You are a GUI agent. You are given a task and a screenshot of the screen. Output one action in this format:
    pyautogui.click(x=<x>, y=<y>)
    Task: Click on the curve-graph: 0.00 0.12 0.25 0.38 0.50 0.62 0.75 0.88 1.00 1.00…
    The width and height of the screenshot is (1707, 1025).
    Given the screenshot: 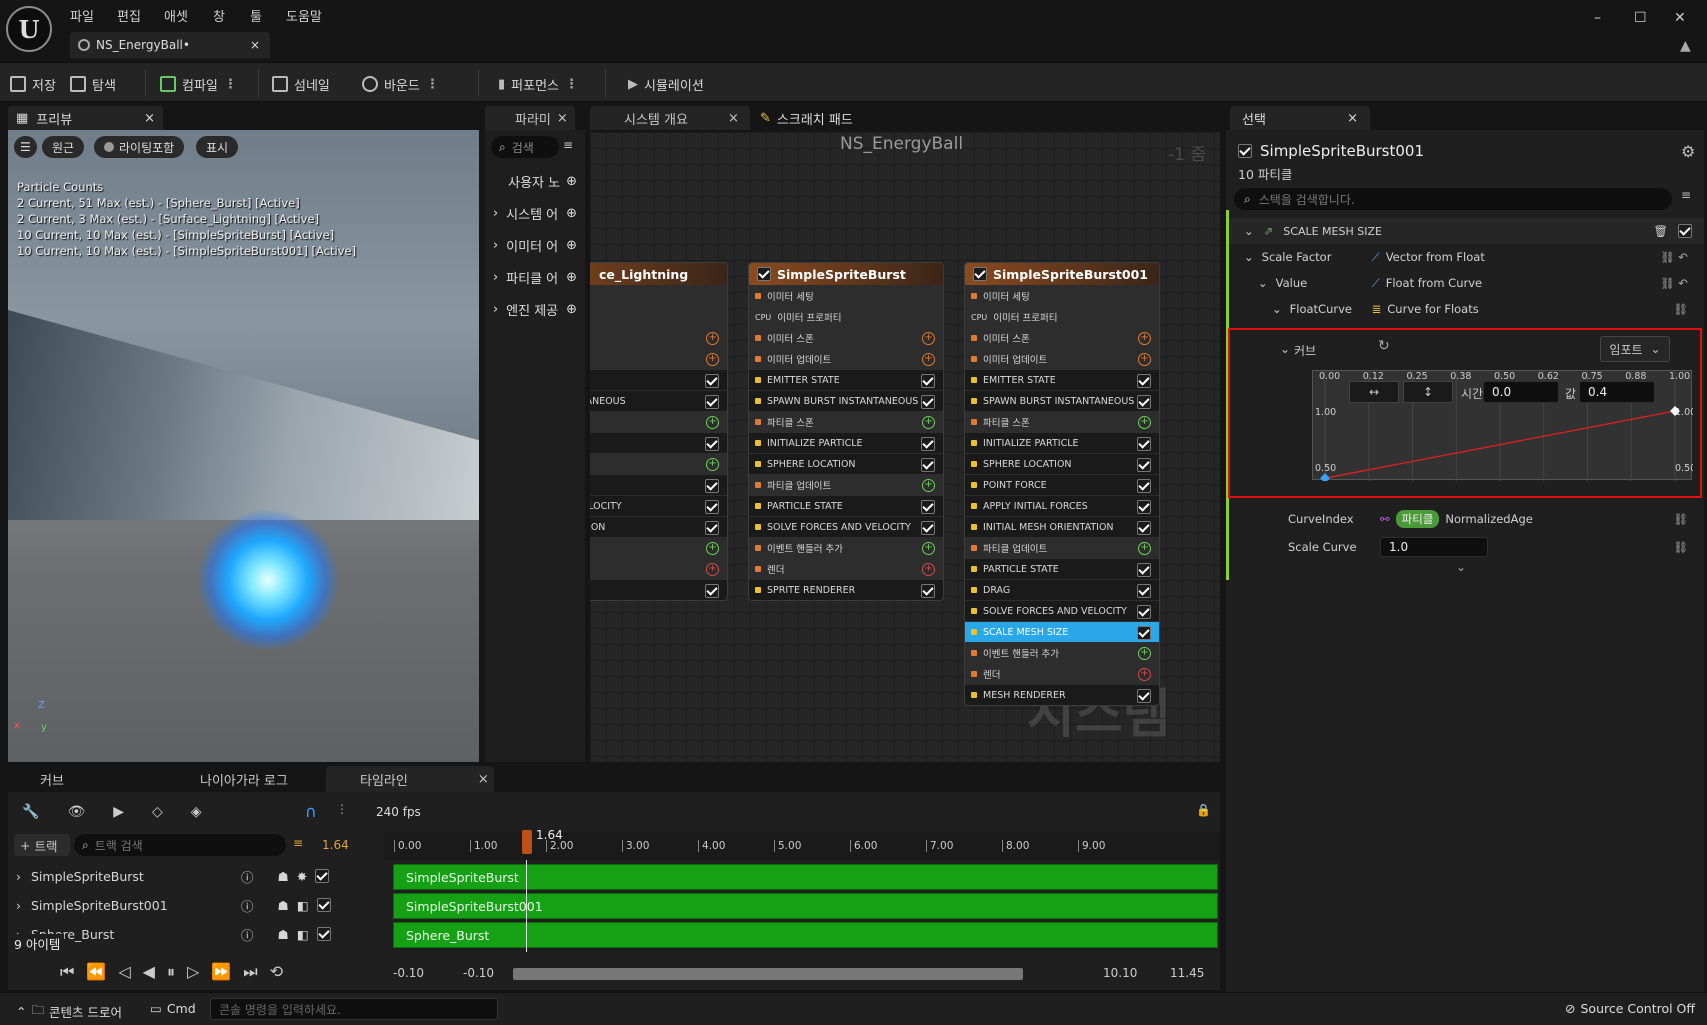 What is the action you would take?
    pyautogui.click(x=1502, y=425)
    